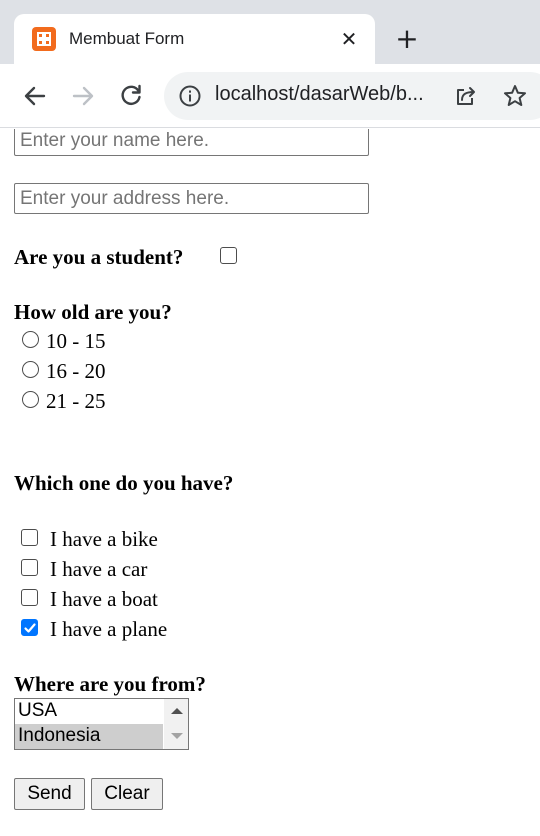  I want to click on send-button: Send, so click(49, 794).